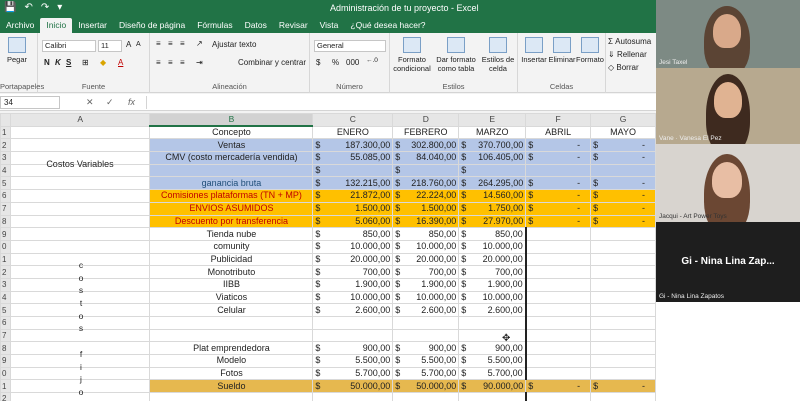 The width and height of the screenshot is (800, 401). Describe the element at coordinates (372, 60) in the screenshot. I see `increase-decimal-icon: ←.0` at that location.